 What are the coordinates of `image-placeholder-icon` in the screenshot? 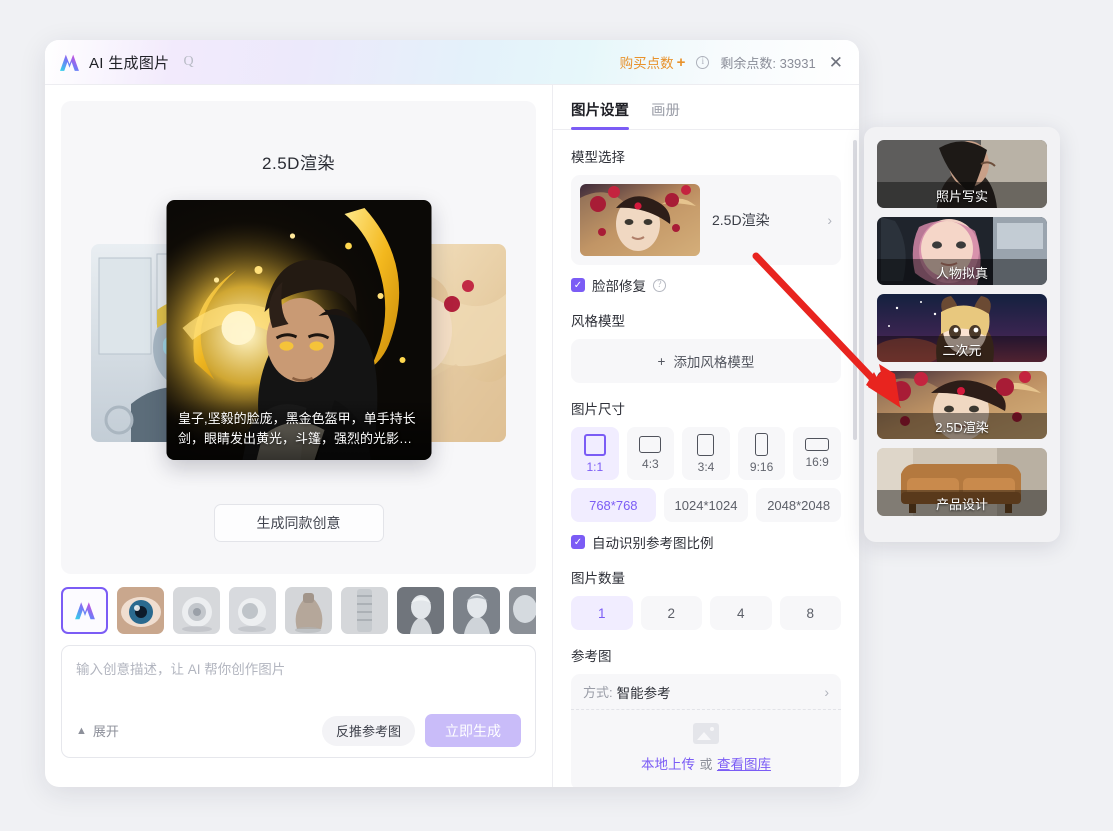 It's located at (706, 733).